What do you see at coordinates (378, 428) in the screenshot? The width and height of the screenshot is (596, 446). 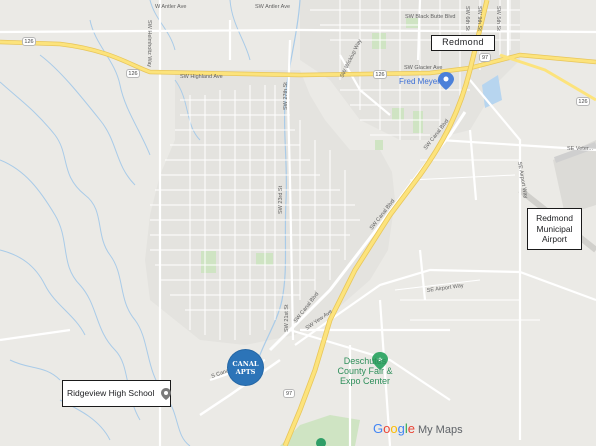 I see `google-letter-g1: G` at bounding box center [378, 428].